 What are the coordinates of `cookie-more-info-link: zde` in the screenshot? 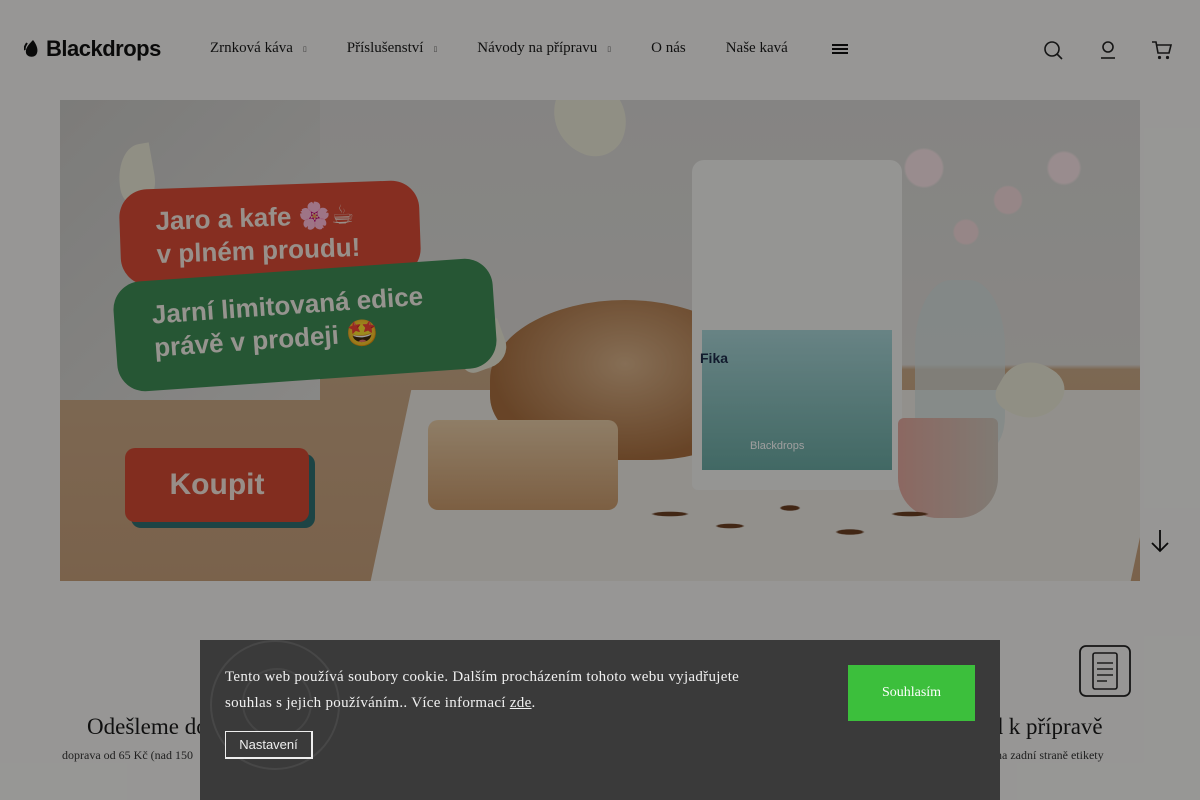 It's located at (521, 703).